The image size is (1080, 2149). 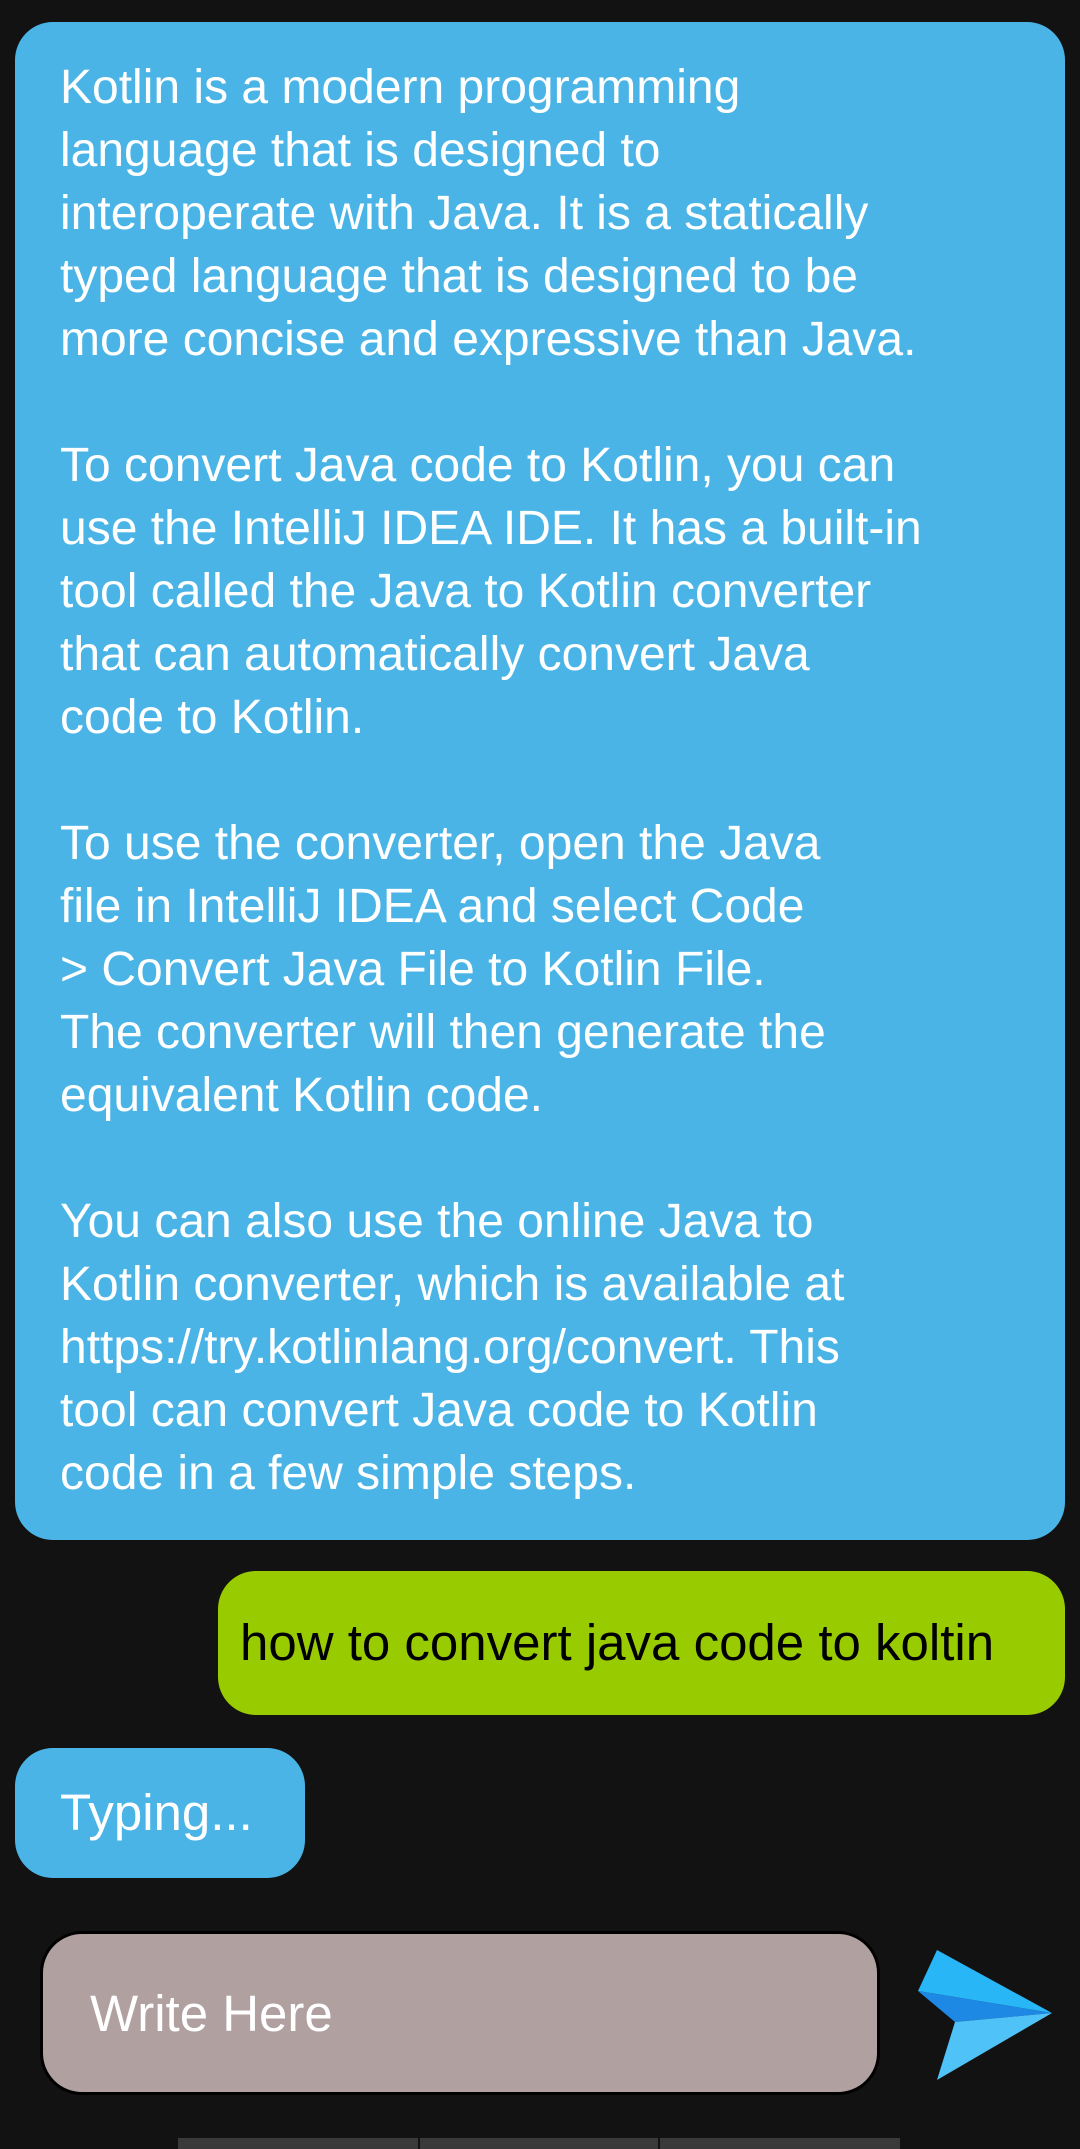 I want to click on send-button, so click(x=985, y=2015).